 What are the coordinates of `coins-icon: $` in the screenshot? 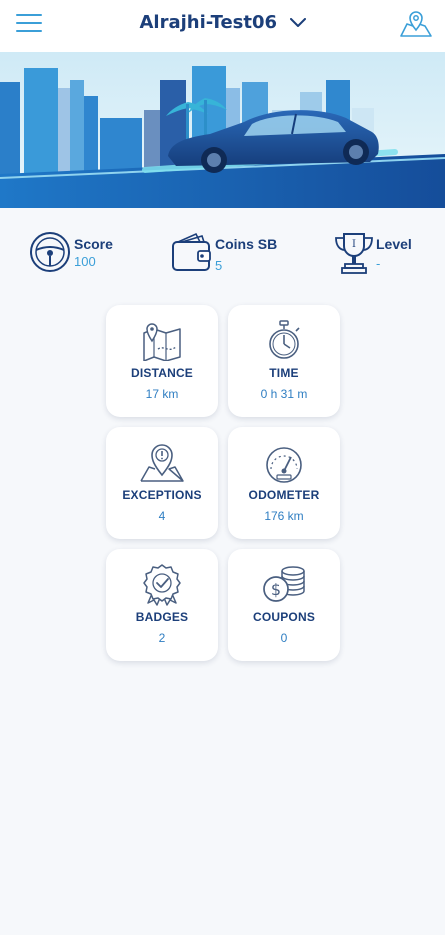 It's located at (284, 584).